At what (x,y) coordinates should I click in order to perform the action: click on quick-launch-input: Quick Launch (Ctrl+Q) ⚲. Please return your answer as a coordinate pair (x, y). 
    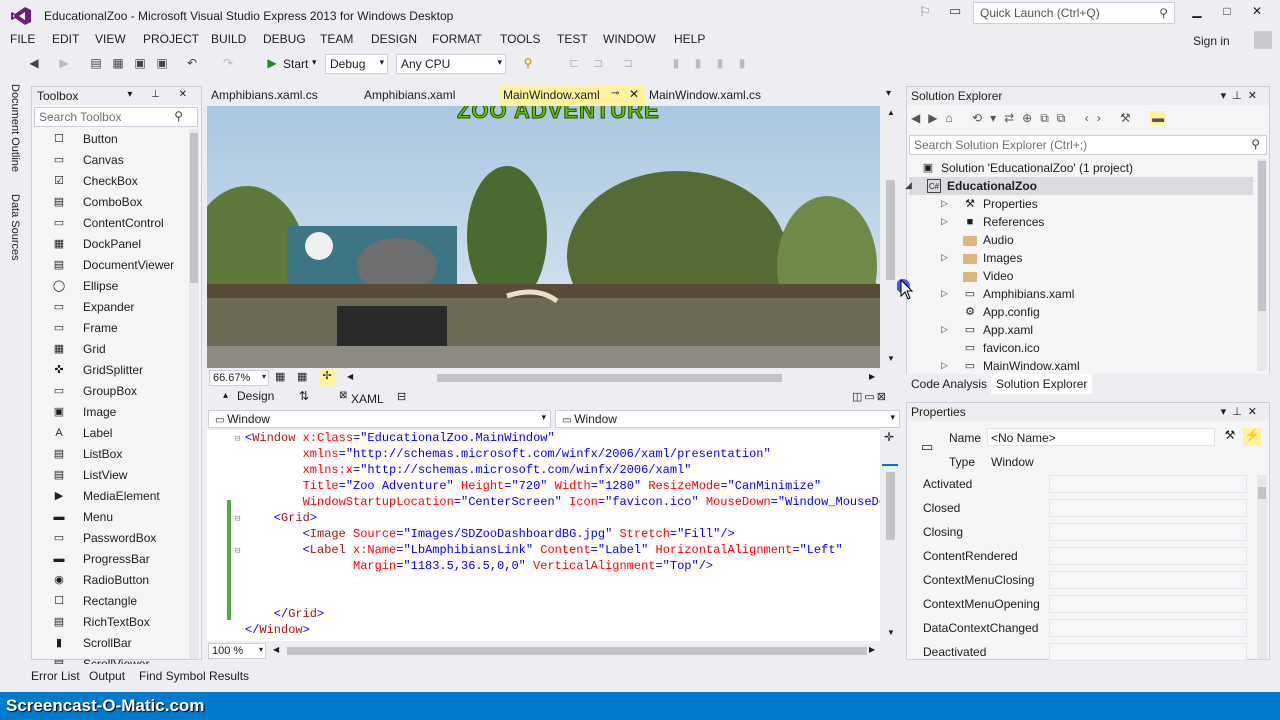
    Looking at the image, I should click on (1074, 13).